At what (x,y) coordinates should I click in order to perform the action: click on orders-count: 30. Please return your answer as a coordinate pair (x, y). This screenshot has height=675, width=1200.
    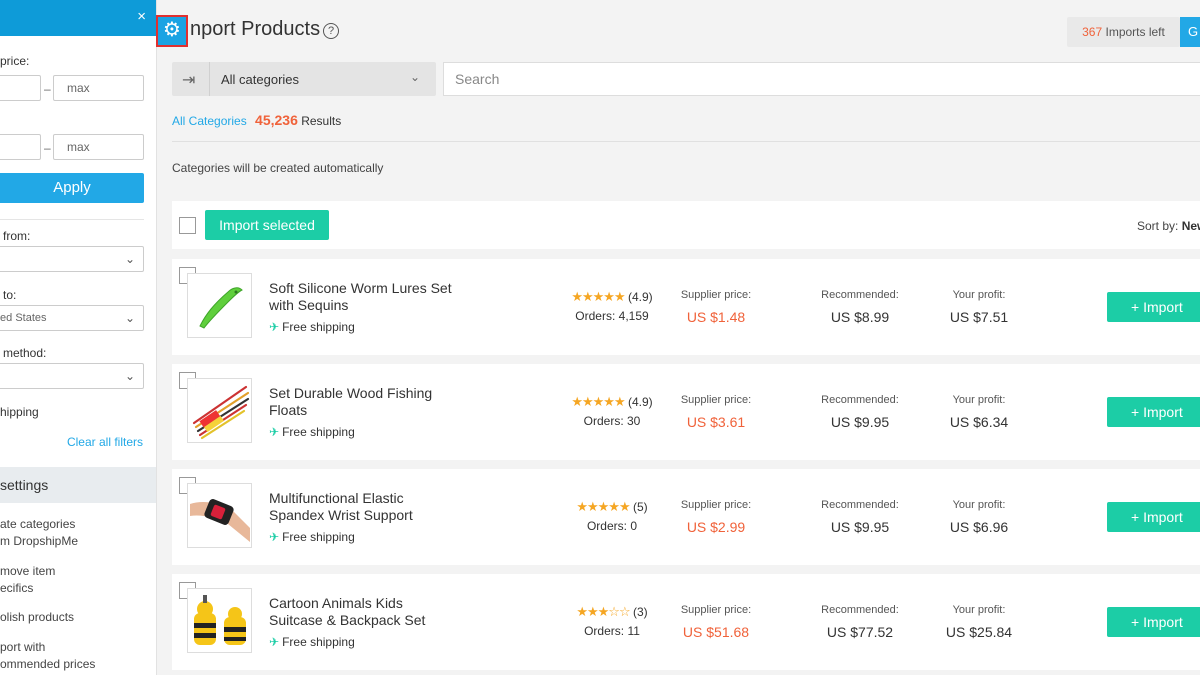
    Looking at the image, I should click on (634, 421).